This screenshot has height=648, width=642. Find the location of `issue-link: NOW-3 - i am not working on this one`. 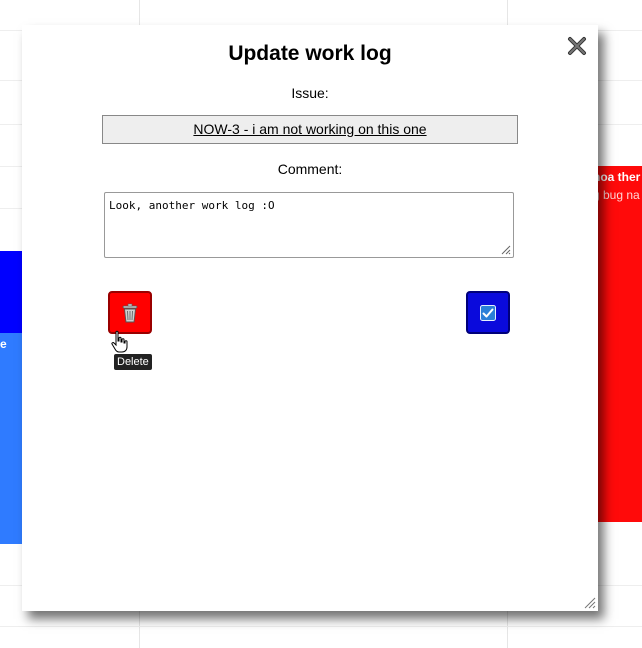

issue-link: NOW-3 - i am not working on this one is located at coordinates (309, 129).